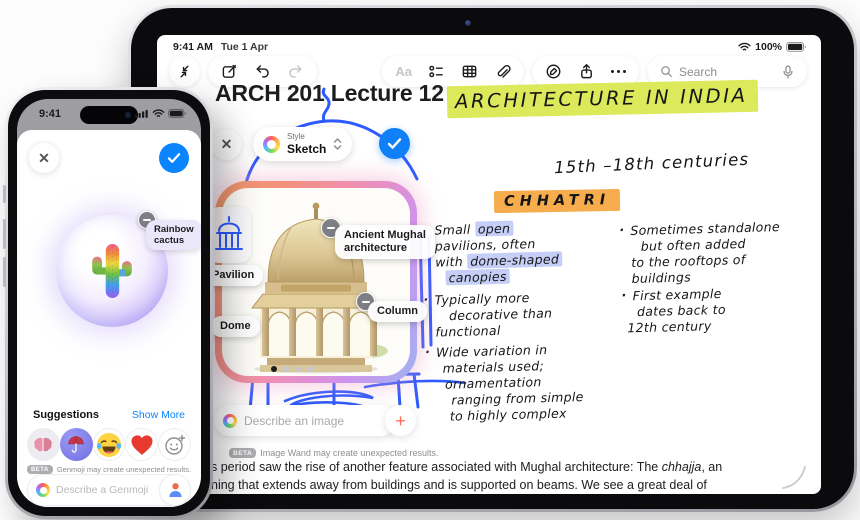  I want to click on image-tag-column: Column, so click(397, 311).